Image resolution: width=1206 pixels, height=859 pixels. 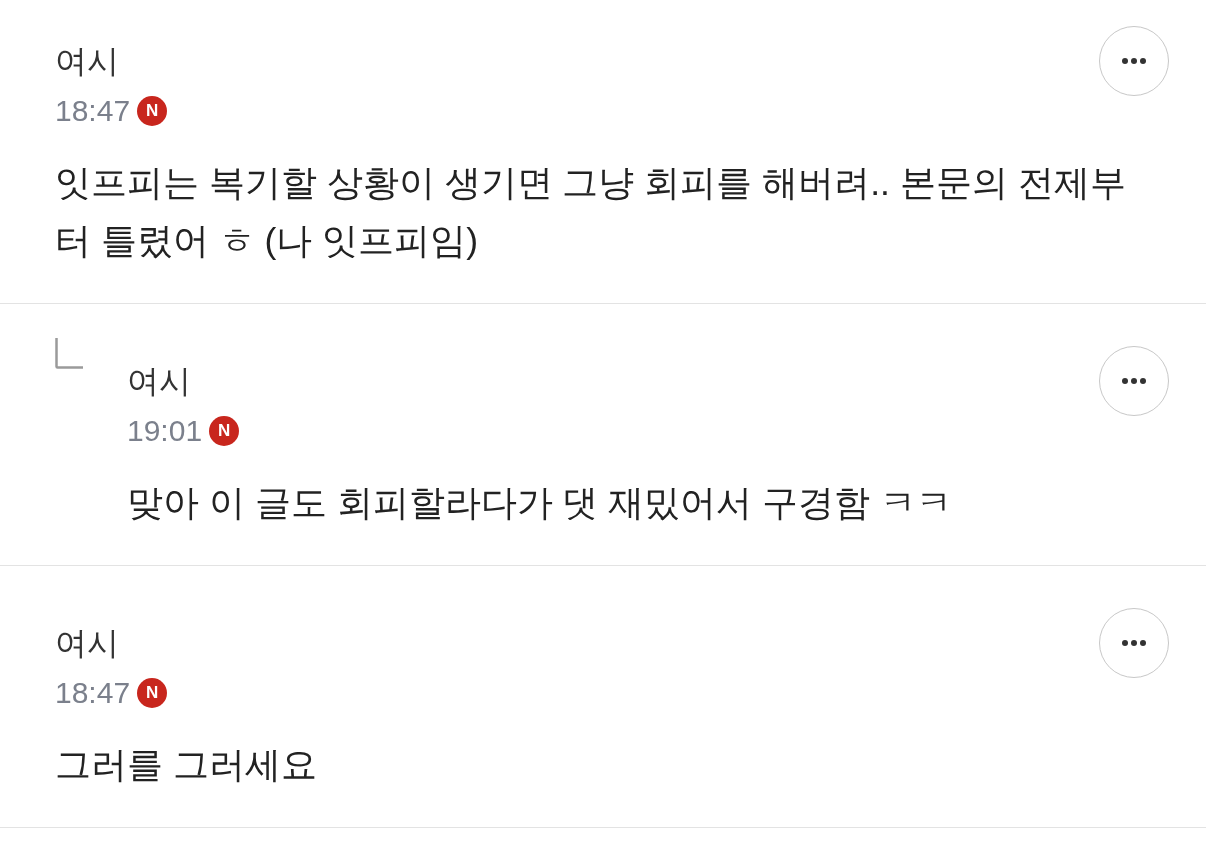 I want to click on comment-text: 잇프피는 복기할 상황이 생기면 그냥 회피를 해버려.. 본문의 전제부터 틀렸어 ㅎ (나 잇프피임), so click(x=591, y=212).